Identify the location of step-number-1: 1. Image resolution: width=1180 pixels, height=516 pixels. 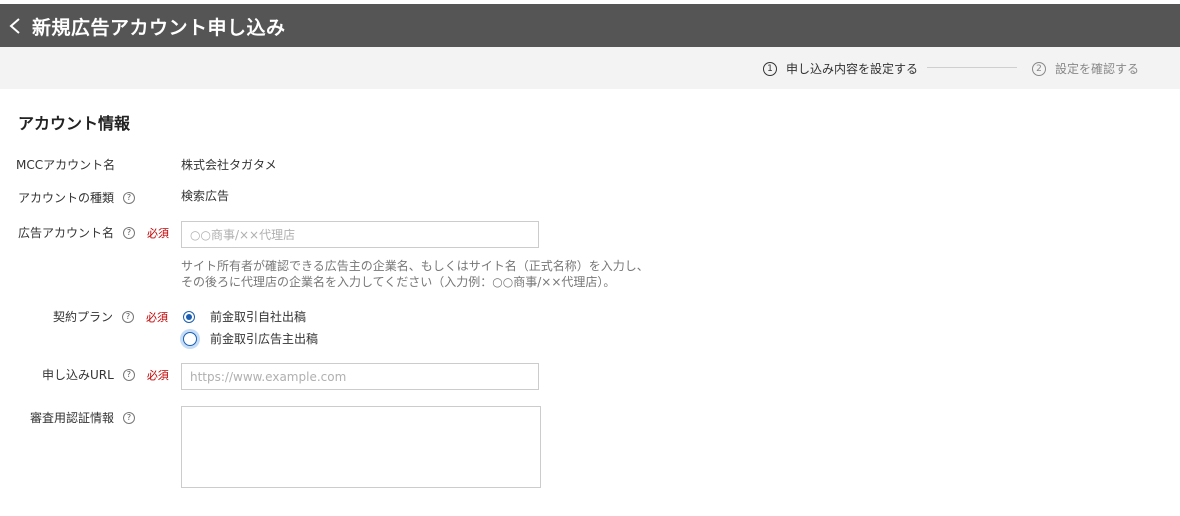
(770, 68).